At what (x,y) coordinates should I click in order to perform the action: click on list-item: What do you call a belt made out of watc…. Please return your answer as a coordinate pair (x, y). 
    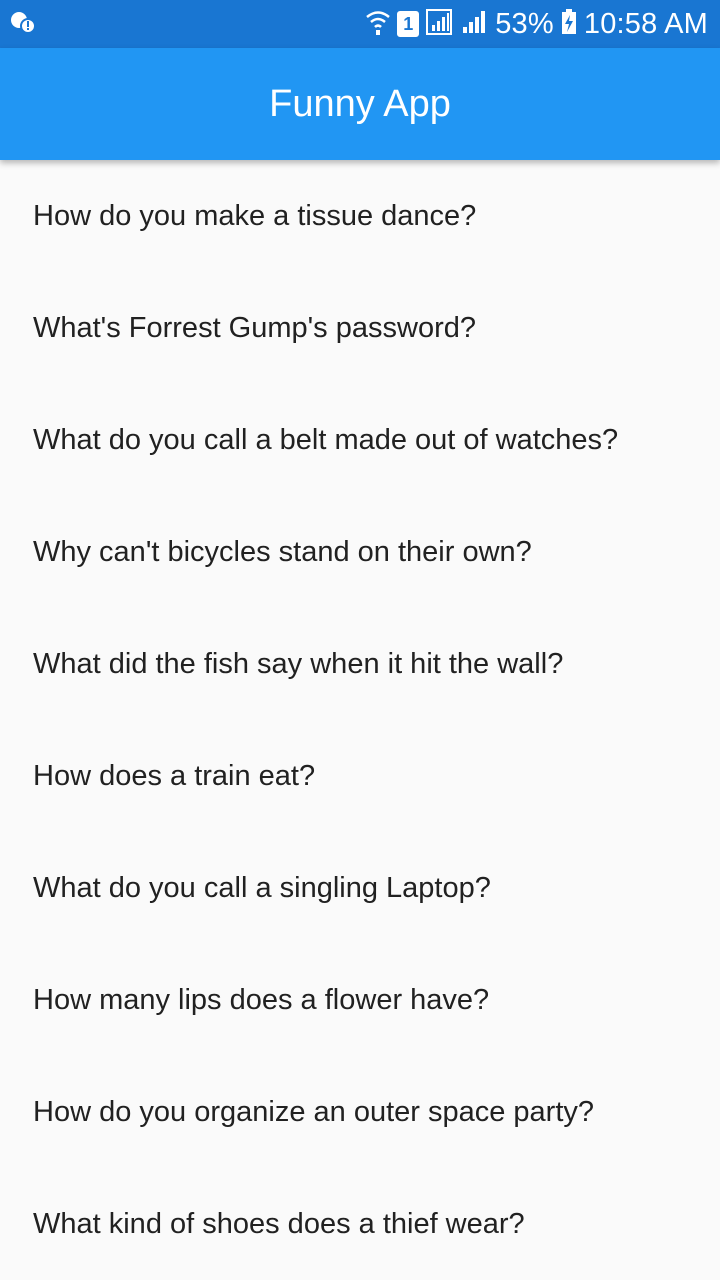
    Looking at the image, I should click on (360, 440).